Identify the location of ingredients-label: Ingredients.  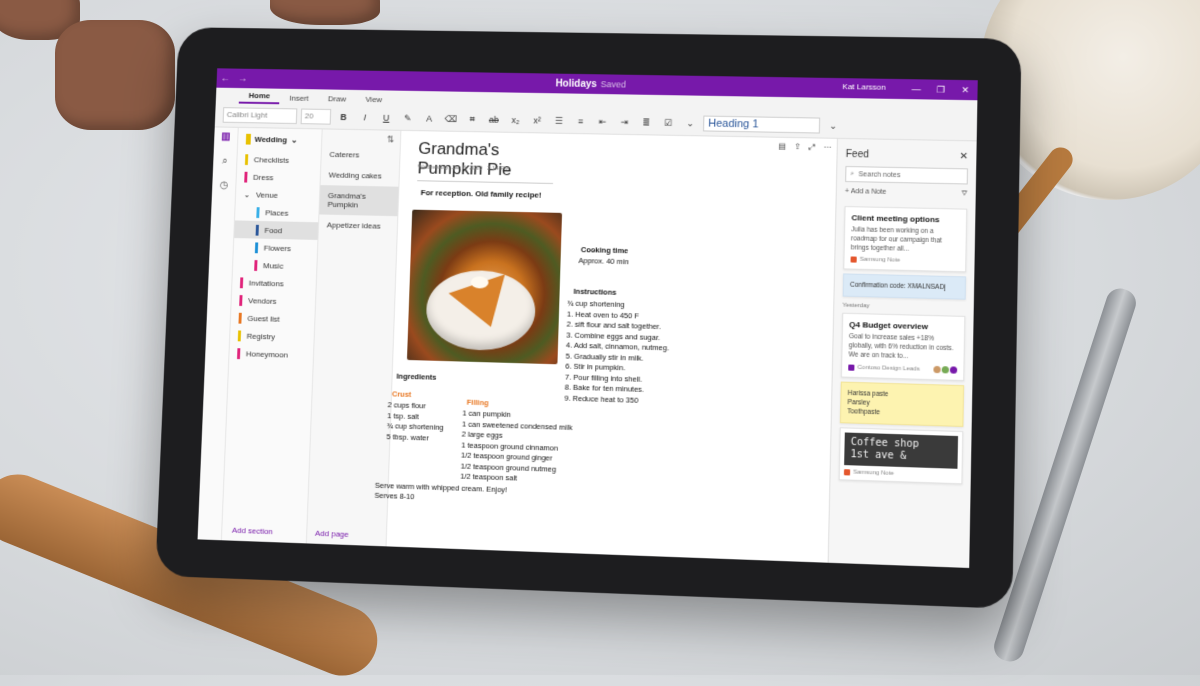
(416, 377).